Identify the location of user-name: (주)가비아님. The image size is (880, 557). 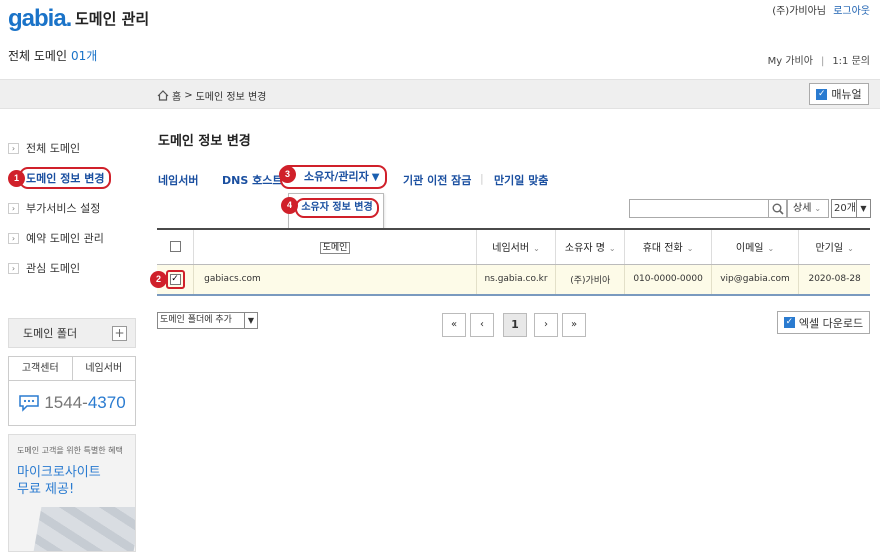
(799, 11).